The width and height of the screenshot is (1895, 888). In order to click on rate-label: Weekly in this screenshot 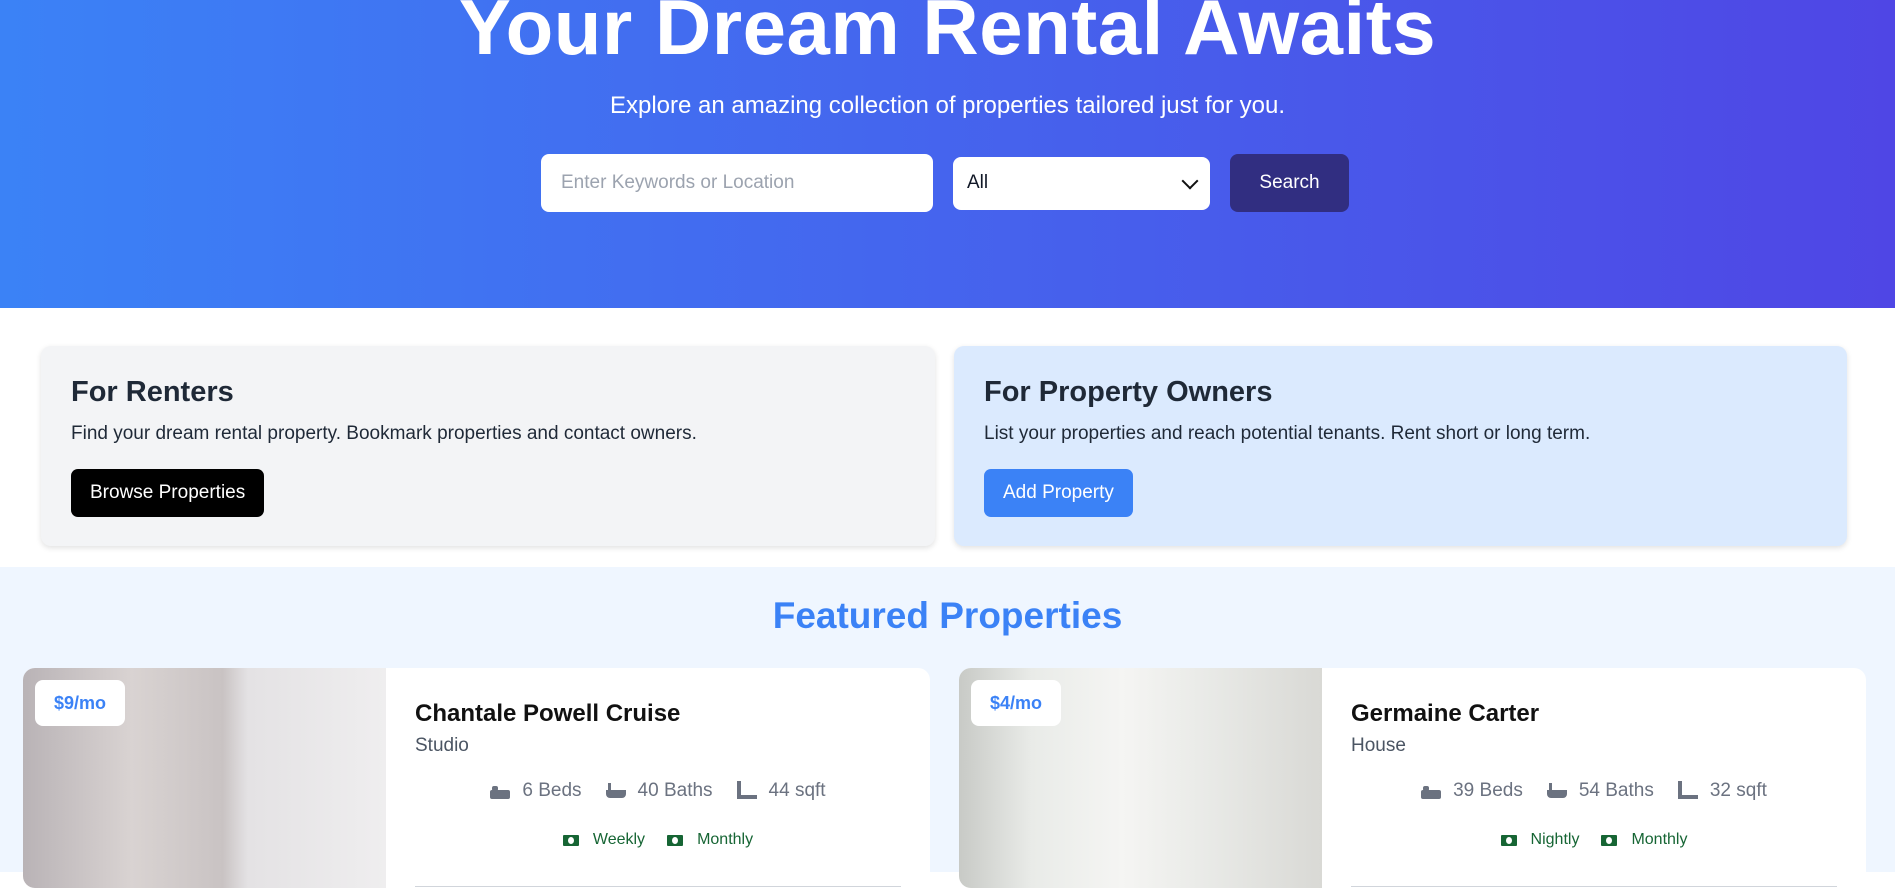, I will do `click(619, 839)`.